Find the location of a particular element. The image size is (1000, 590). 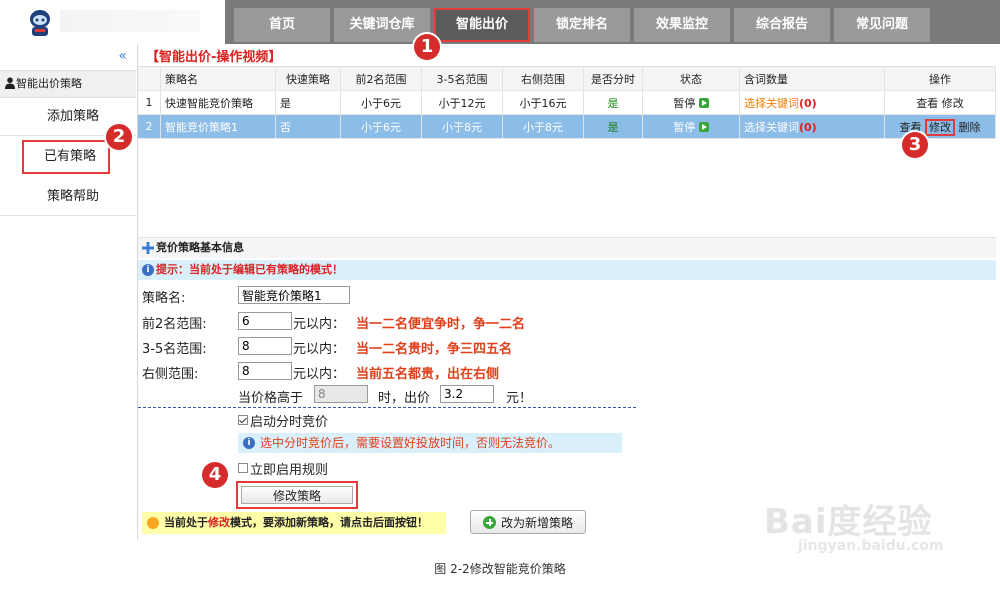

row-index: 1 is located at coordinates (149, 102).